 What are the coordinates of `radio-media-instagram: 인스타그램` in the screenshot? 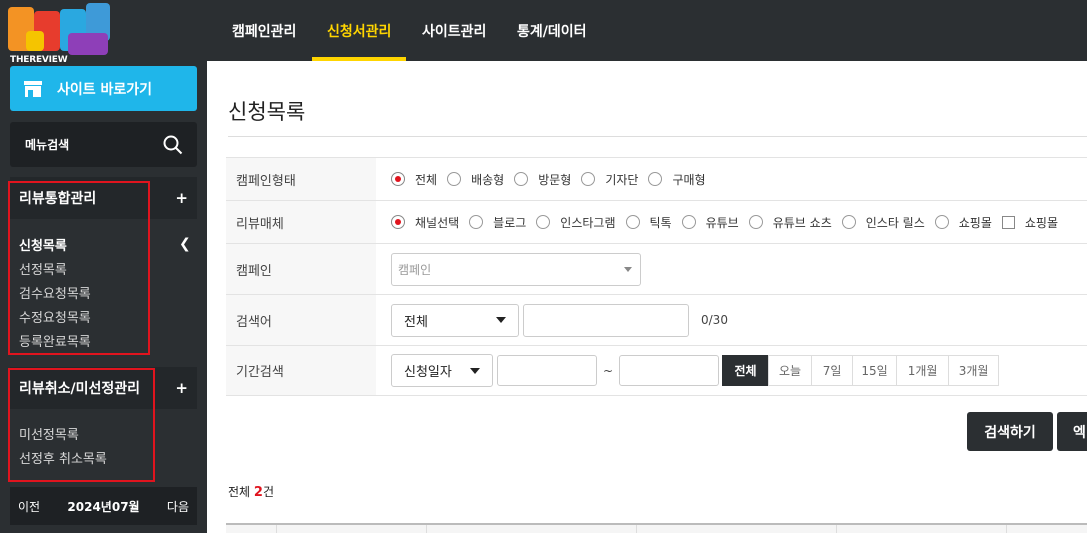 It's located at (576, 222).